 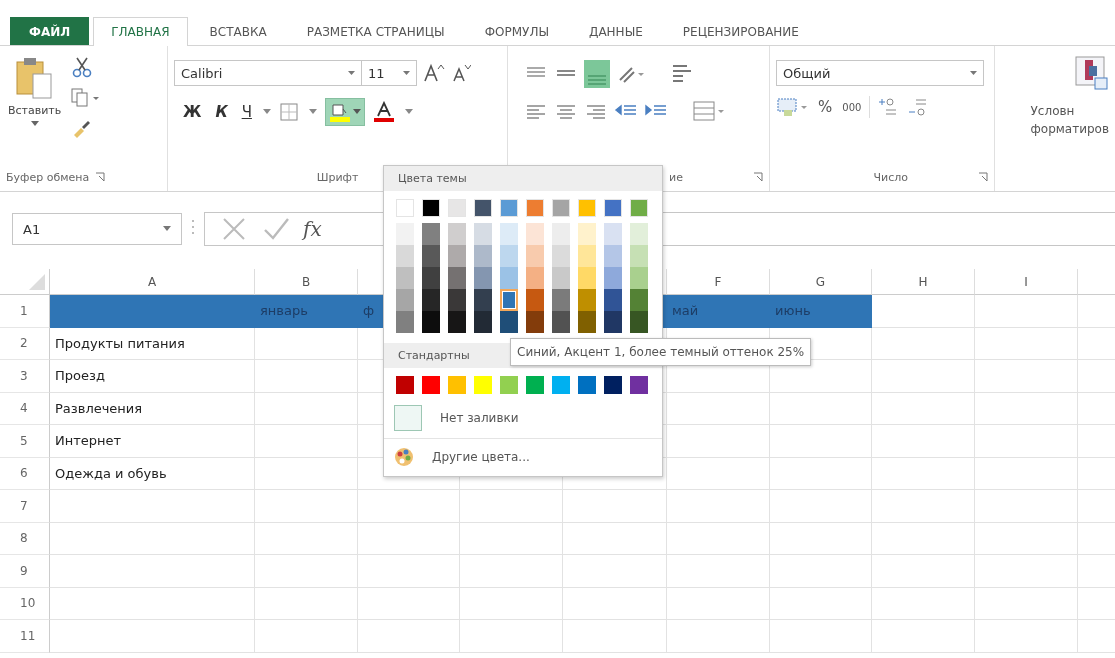 What do you see at coordinates (289, 112) in the screenshot?
I see `borders-icon` at bounding box center [289, 112].